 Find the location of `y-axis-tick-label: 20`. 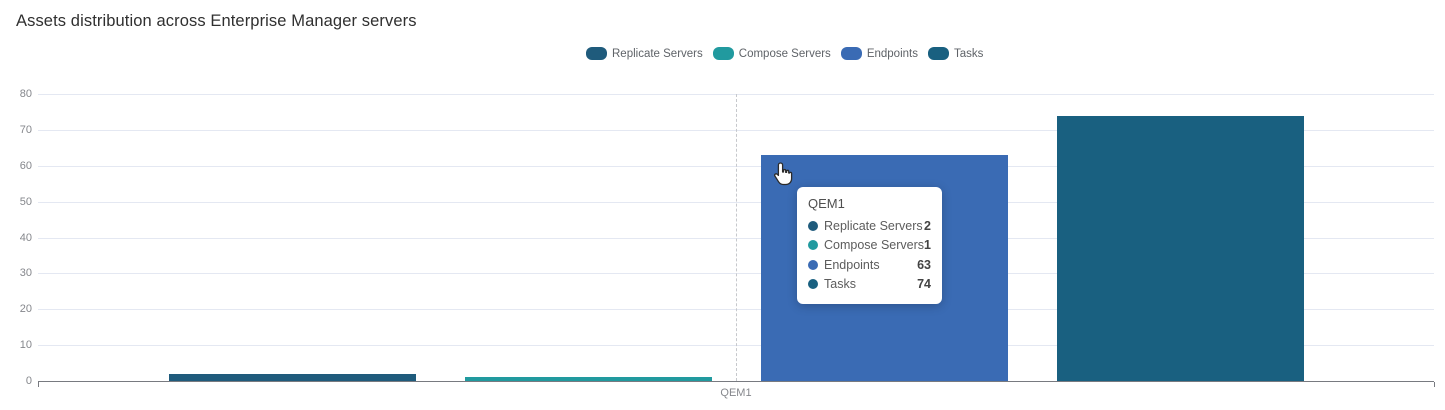

y-axis-tick-label: 20 is located at coordinates (25, 309).